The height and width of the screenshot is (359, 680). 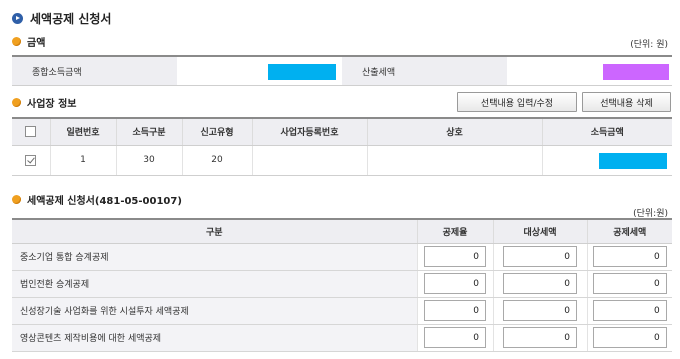 I want to click on row-label: 중소기업 통합 승계공제, so click(x=215, y=257).